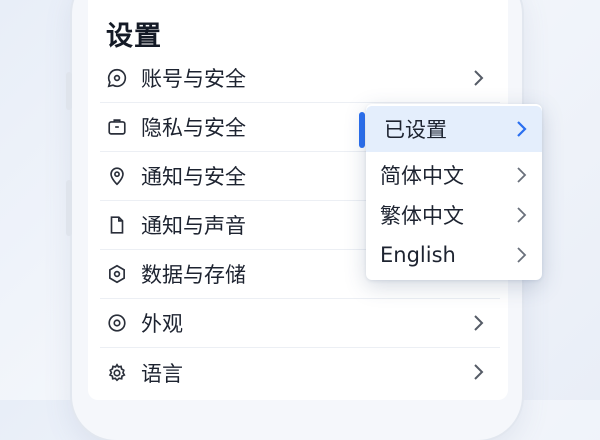 The height and width of the screenshot is (440, 600). What do you see at coordinates (193, 226) in the screenshot?
I see `settings-item-label: 通知与声音` at bounding box center [193, 226].